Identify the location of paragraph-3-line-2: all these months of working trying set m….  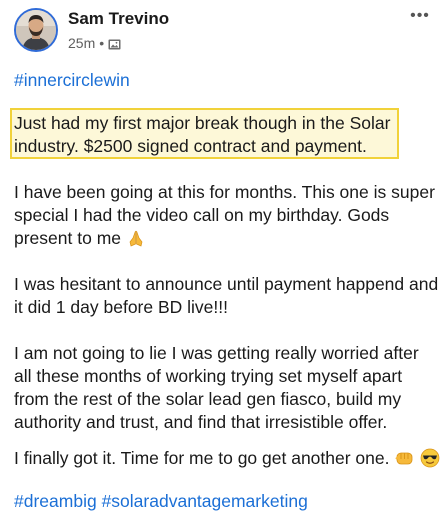
(208, 376).